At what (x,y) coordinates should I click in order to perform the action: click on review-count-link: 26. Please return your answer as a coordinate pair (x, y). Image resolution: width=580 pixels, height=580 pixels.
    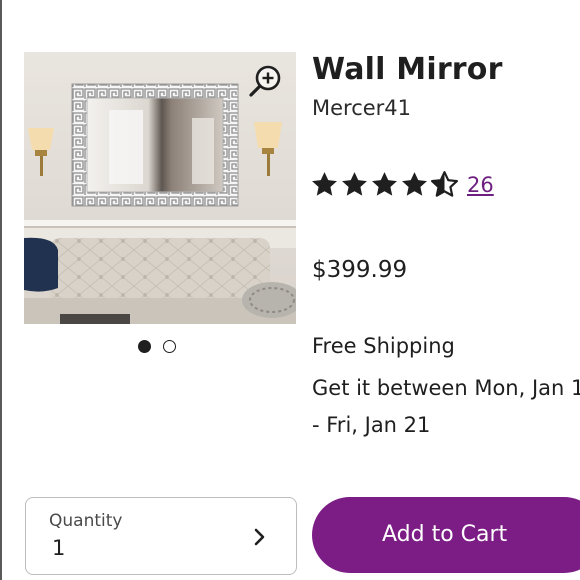
    Looking at the image, I should click on (480, 185).